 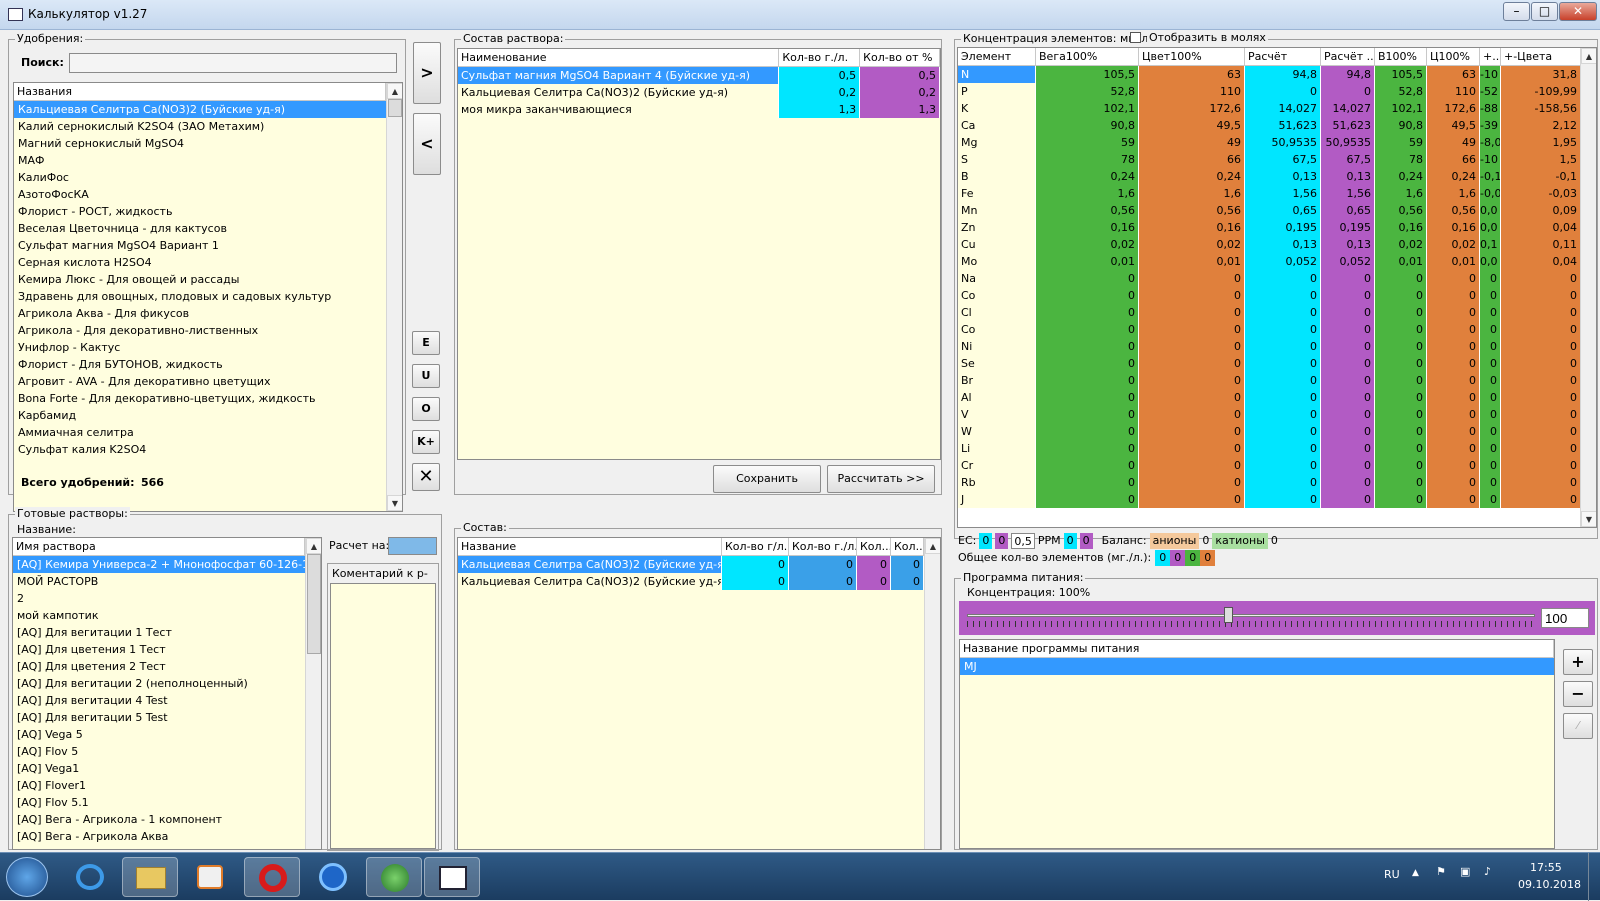 What do you see at coordinates (1277, 159) in the screenshot?
I see `concentration-row: S 78 66 67,5 67,5 78 66 -10 1,5` at bounding box center [1277, 159].